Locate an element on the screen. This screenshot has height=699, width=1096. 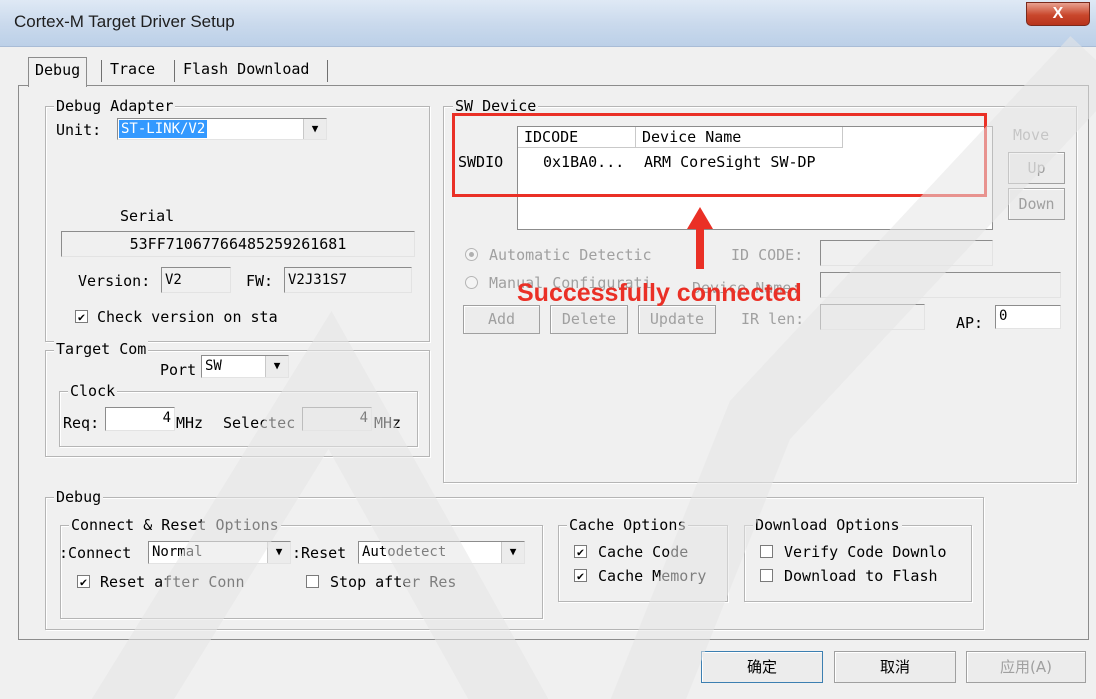
unit-select: ST-LINK/V2 ▼ is located at coordinates (222, 129).